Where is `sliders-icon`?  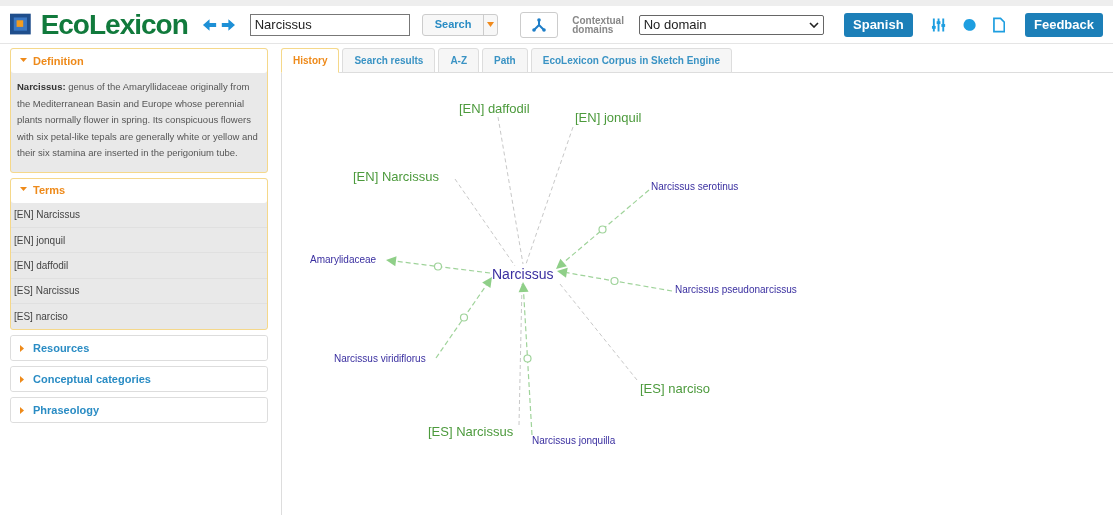
sliders-icon is located at coordinates (938, 24).